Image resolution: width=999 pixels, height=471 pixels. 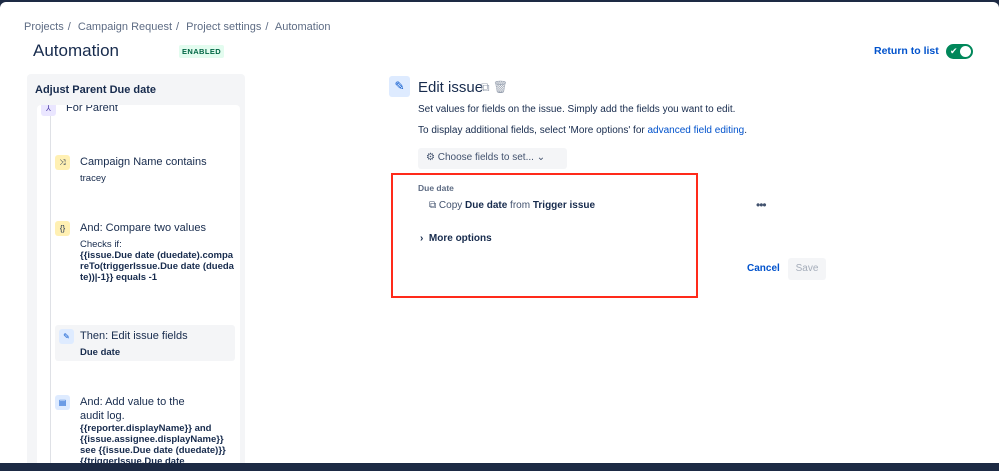 What do you see at coordinates (132, 409) in the screenshot?
I see `step-label: And: Add value to the audit log.` at bounding box center [132, 409].